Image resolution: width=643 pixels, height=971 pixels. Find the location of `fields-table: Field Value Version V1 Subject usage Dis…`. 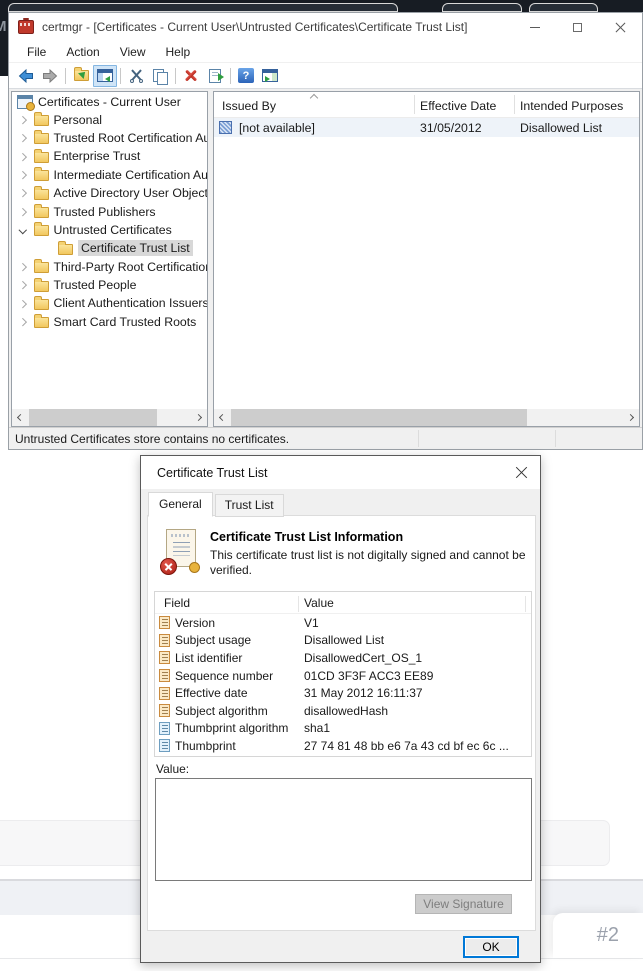

fields-table: Field Value Version V1 Subject usage Dis… is located at coordinates (343, 674).